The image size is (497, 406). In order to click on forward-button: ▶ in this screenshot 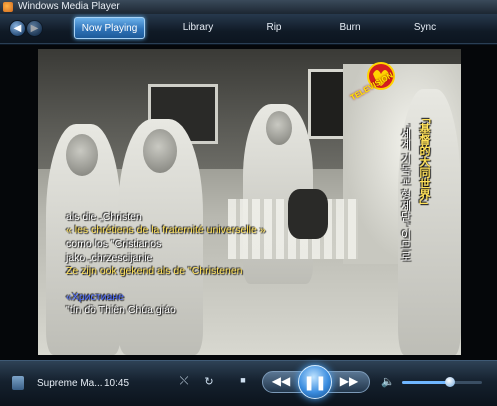, I will do `click(34, 28)`.